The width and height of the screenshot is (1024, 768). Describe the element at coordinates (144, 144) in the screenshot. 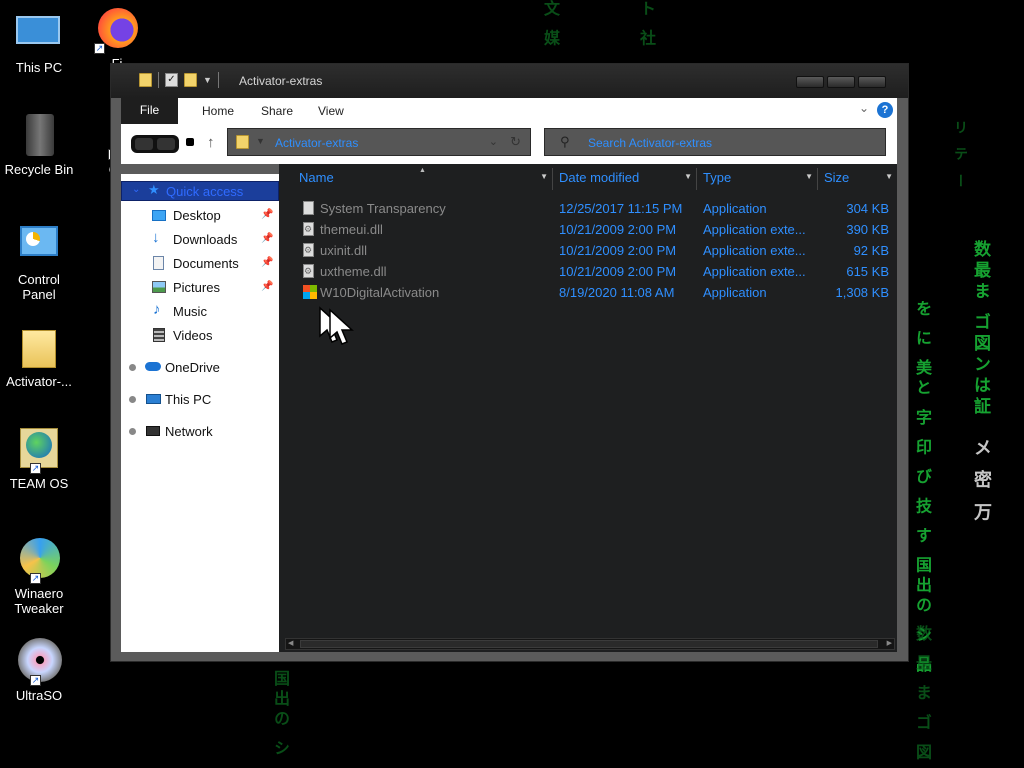

I see `back-button` at that location.